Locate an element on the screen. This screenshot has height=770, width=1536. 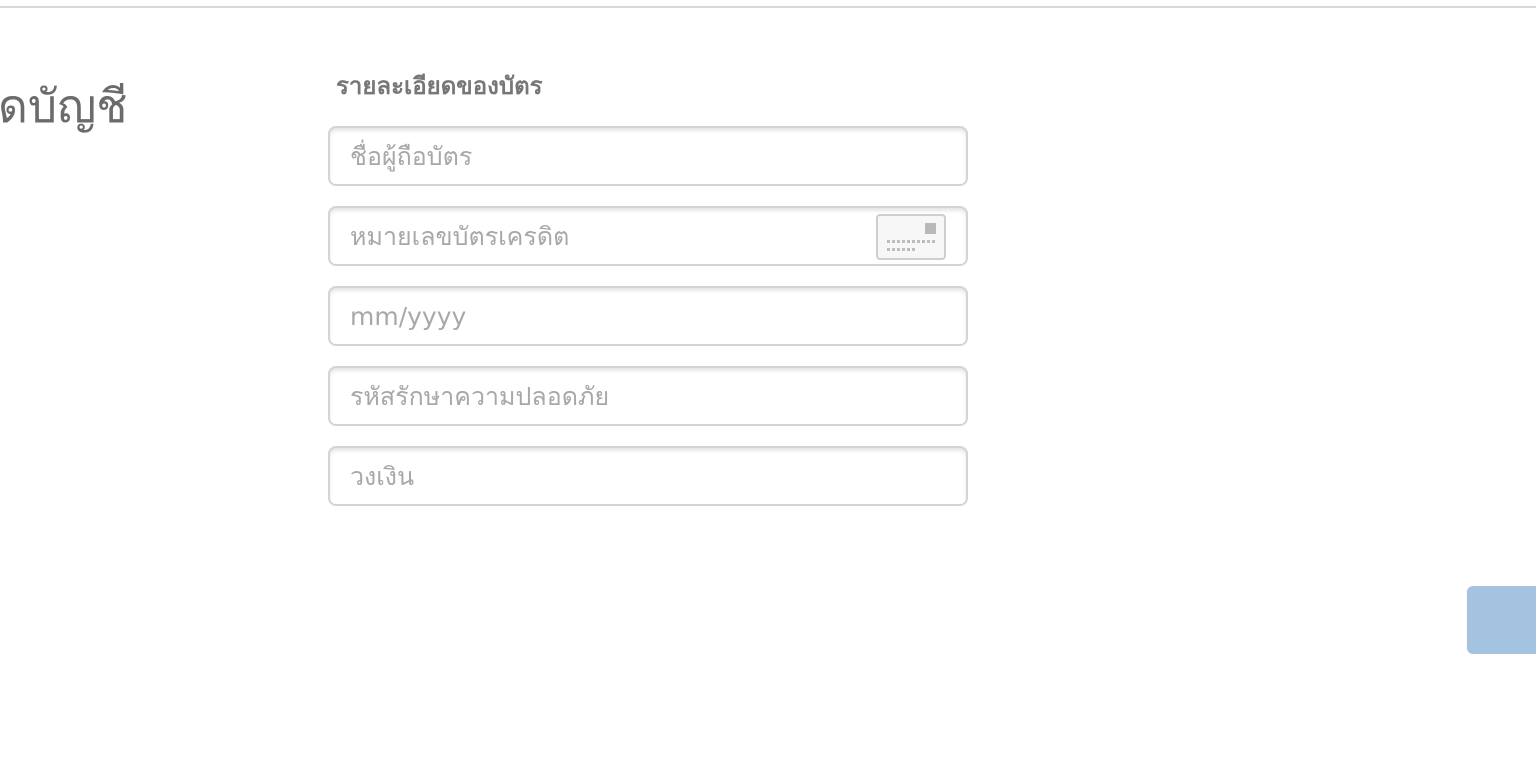
expiry-date-input is located at coordinates (610, 316).